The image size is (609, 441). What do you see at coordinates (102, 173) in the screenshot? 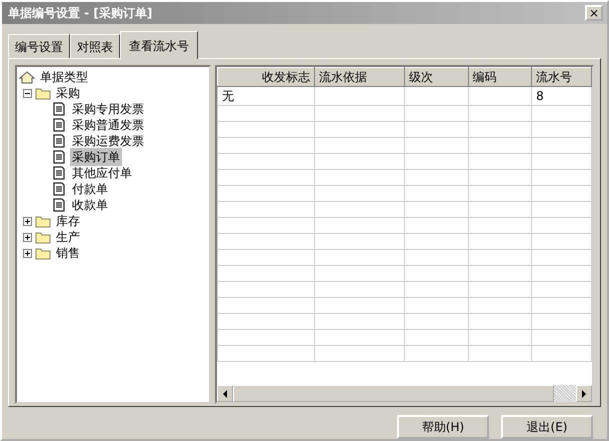
I see `tree-item: 其他应付单` at bounding box center [102, 173].